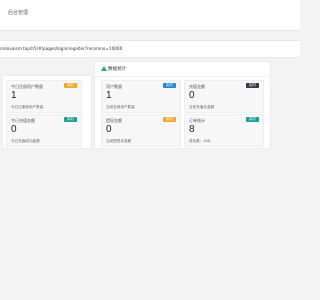  What do you see at coordinates (224, 130) in the screenshot?
I see `card-order-stats: 订单统计 实时 8 成功数：408` at bounding box center [224, 130].